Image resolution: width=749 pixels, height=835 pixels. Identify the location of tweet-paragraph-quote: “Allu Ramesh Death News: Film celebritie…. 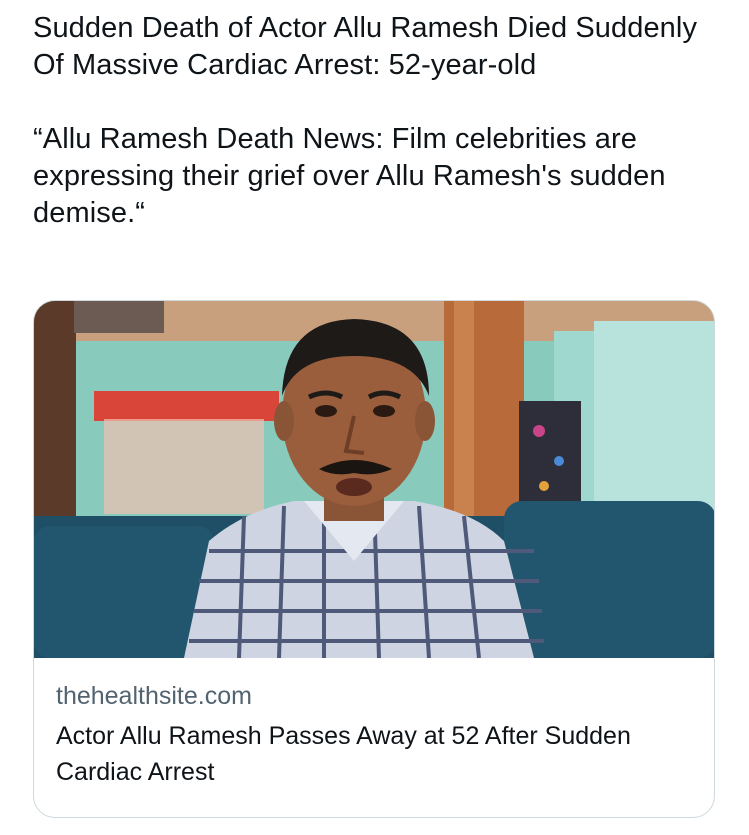
(349, 176).